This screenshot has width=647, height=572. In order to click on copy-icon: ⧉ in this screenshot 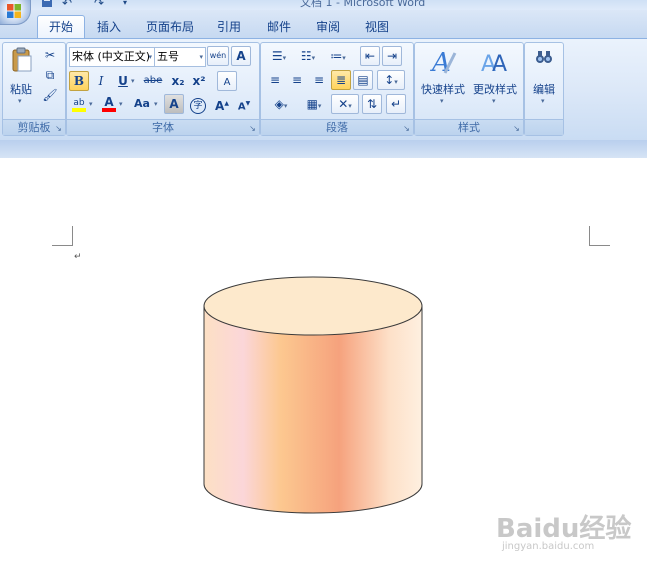, I will do `click(50, 75)`.